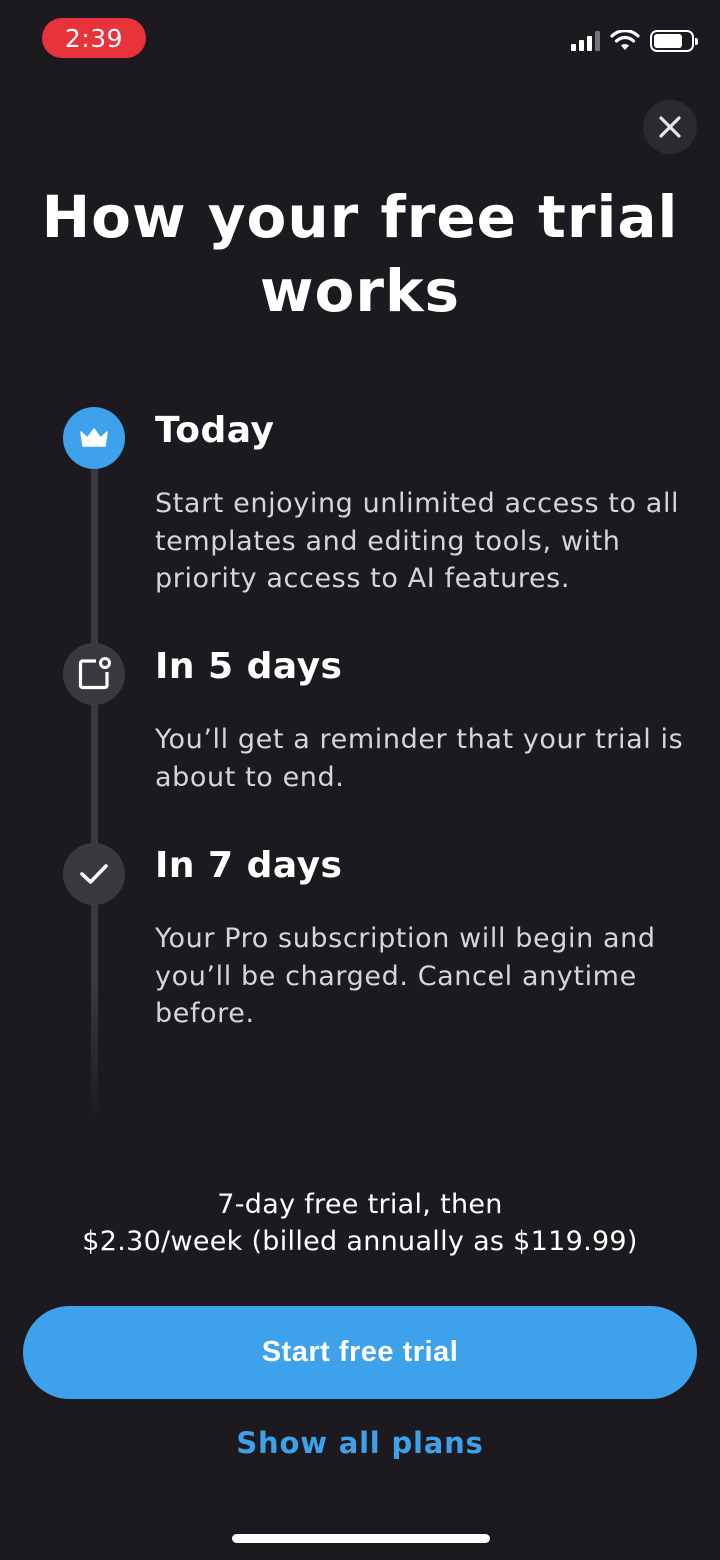 The image size is (720, 1560). Describe the element at coordinates (360, 1443) in the screenshot. I see `show-all-plans-link: Show all plans` at that location.